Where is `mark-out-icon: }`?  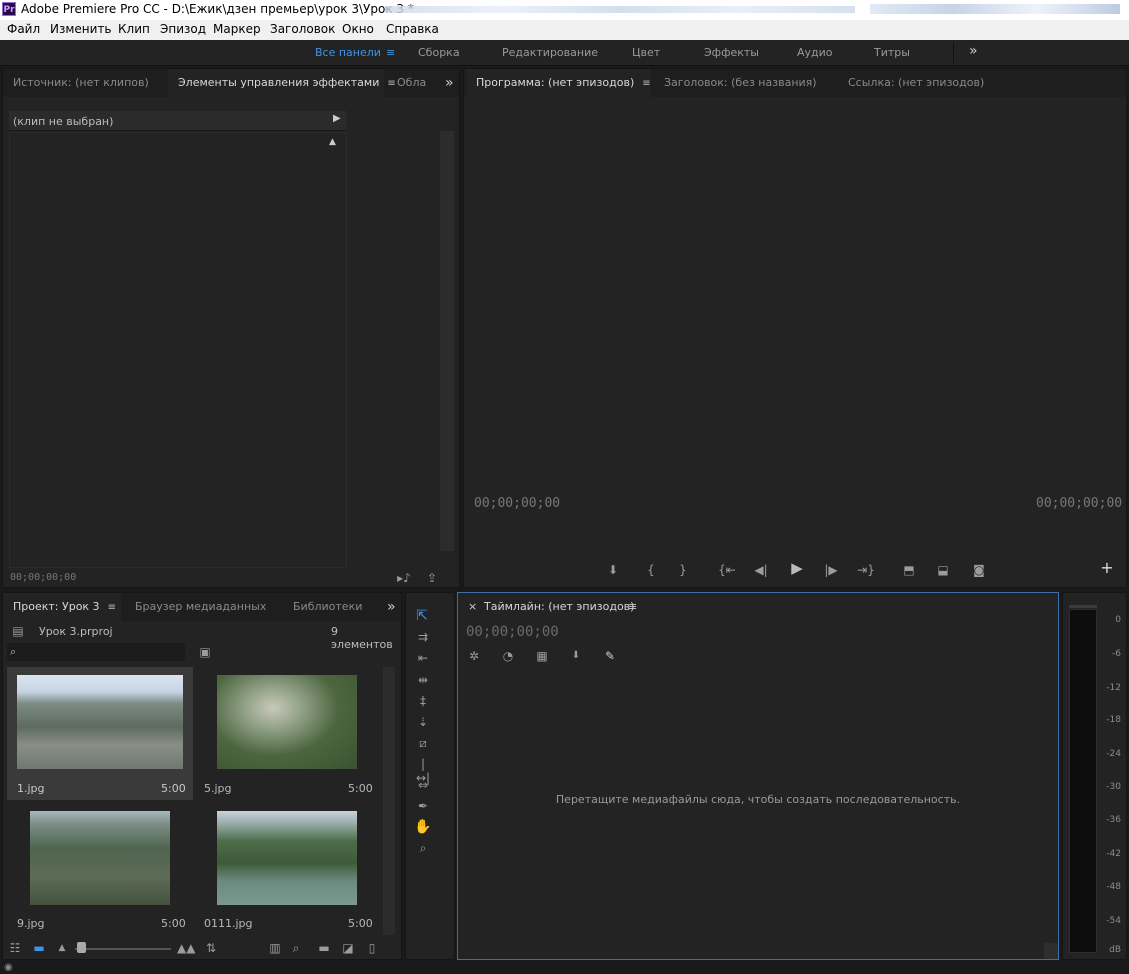 mark-out-icon: } is located at coordinates (683, 570).